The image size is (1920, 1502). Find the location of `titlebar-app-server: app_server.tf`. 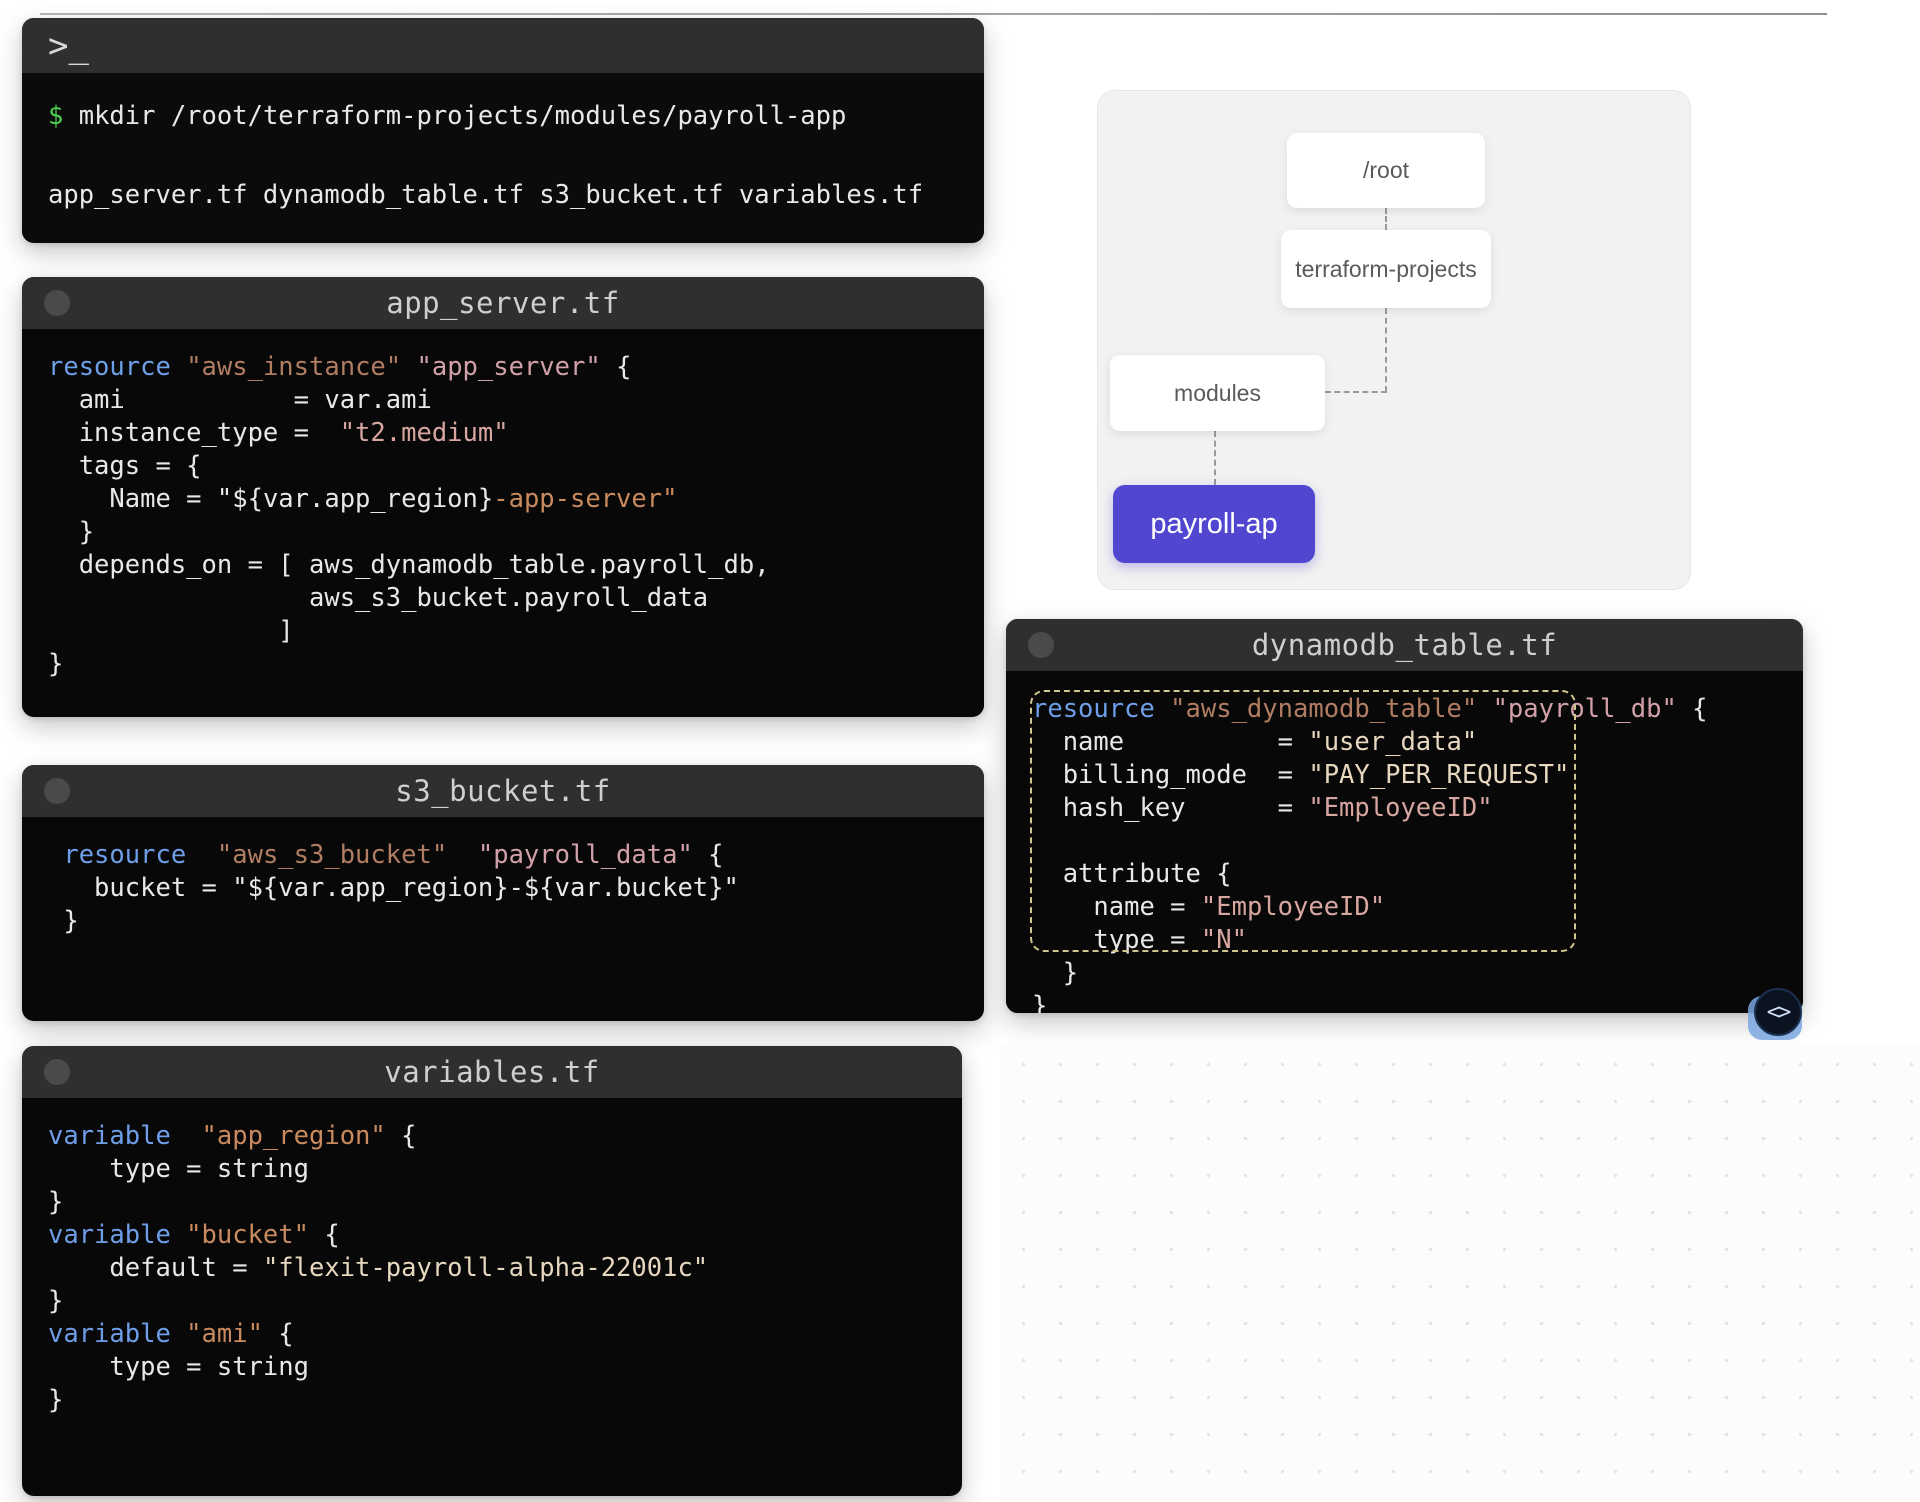

titlebar-app-server: app_server.tf is located at coordinates (503, 303).